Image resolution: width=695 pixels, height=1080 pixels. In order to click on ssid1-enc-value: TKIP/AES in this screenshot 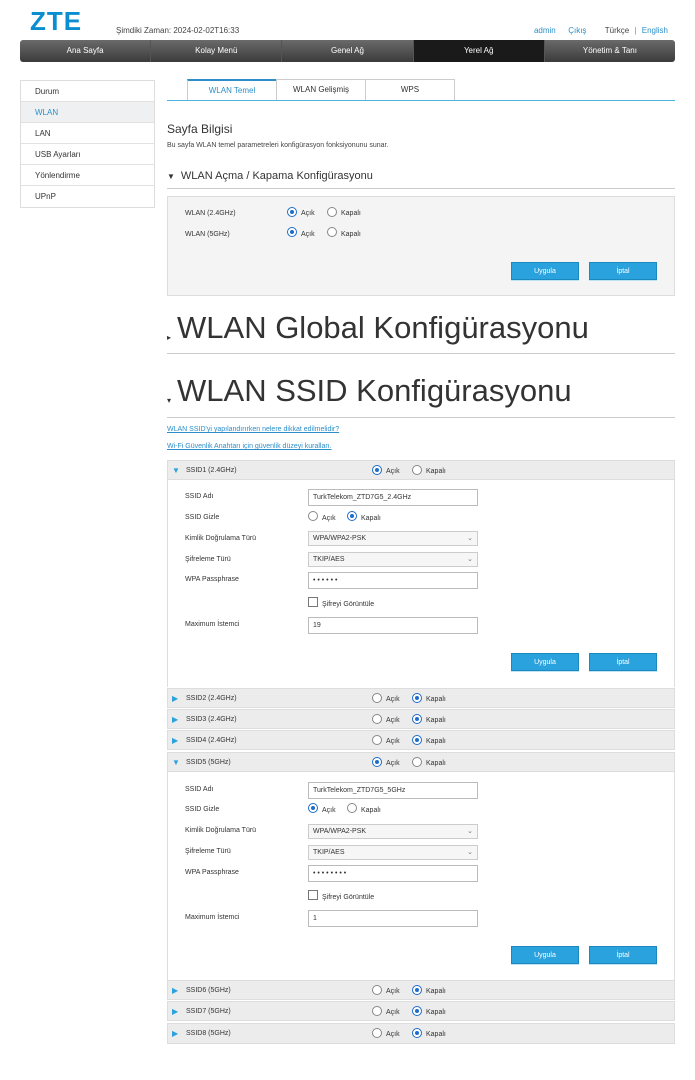, I will do `click(329, 559)`.